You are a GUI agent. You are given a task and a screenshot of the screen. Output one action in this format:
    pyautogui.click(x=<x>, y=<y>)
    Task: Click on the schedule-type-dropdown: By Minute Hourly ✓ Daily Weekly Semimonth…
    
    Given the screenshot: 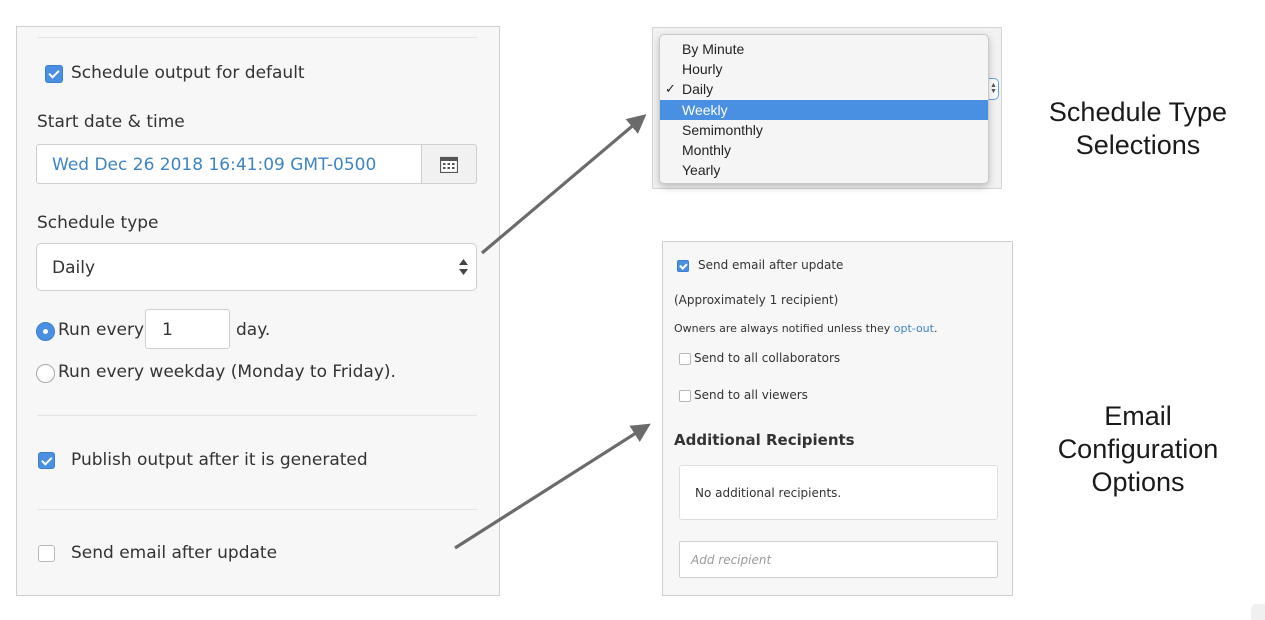 What is the action you would take?
    pyautogui.click(x=824, y=109)
    